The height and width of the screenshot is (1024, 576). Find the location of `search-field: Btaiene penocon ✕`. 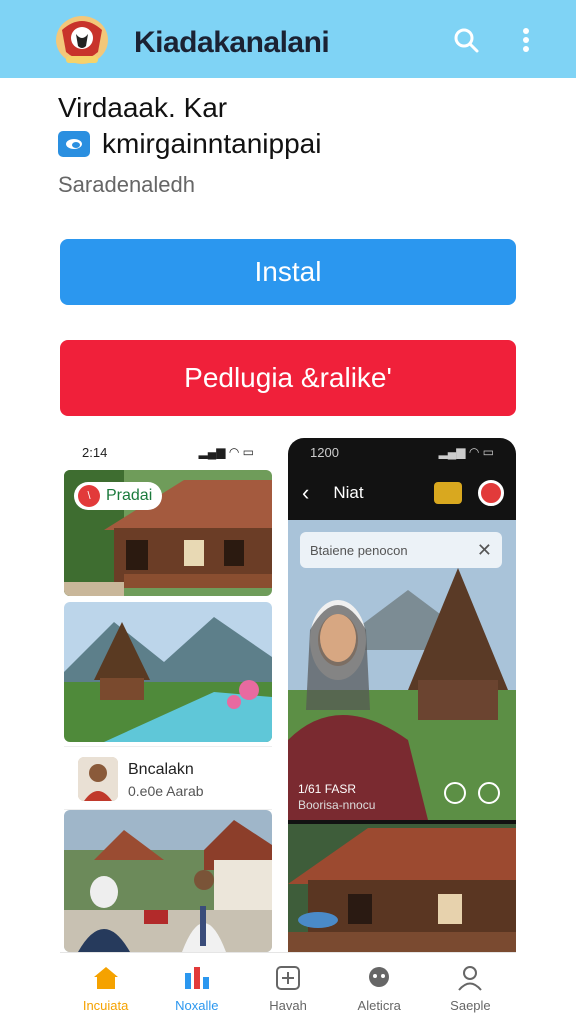

search-field: Btaiene penocon ✕ is located at coordinates (401, 550).